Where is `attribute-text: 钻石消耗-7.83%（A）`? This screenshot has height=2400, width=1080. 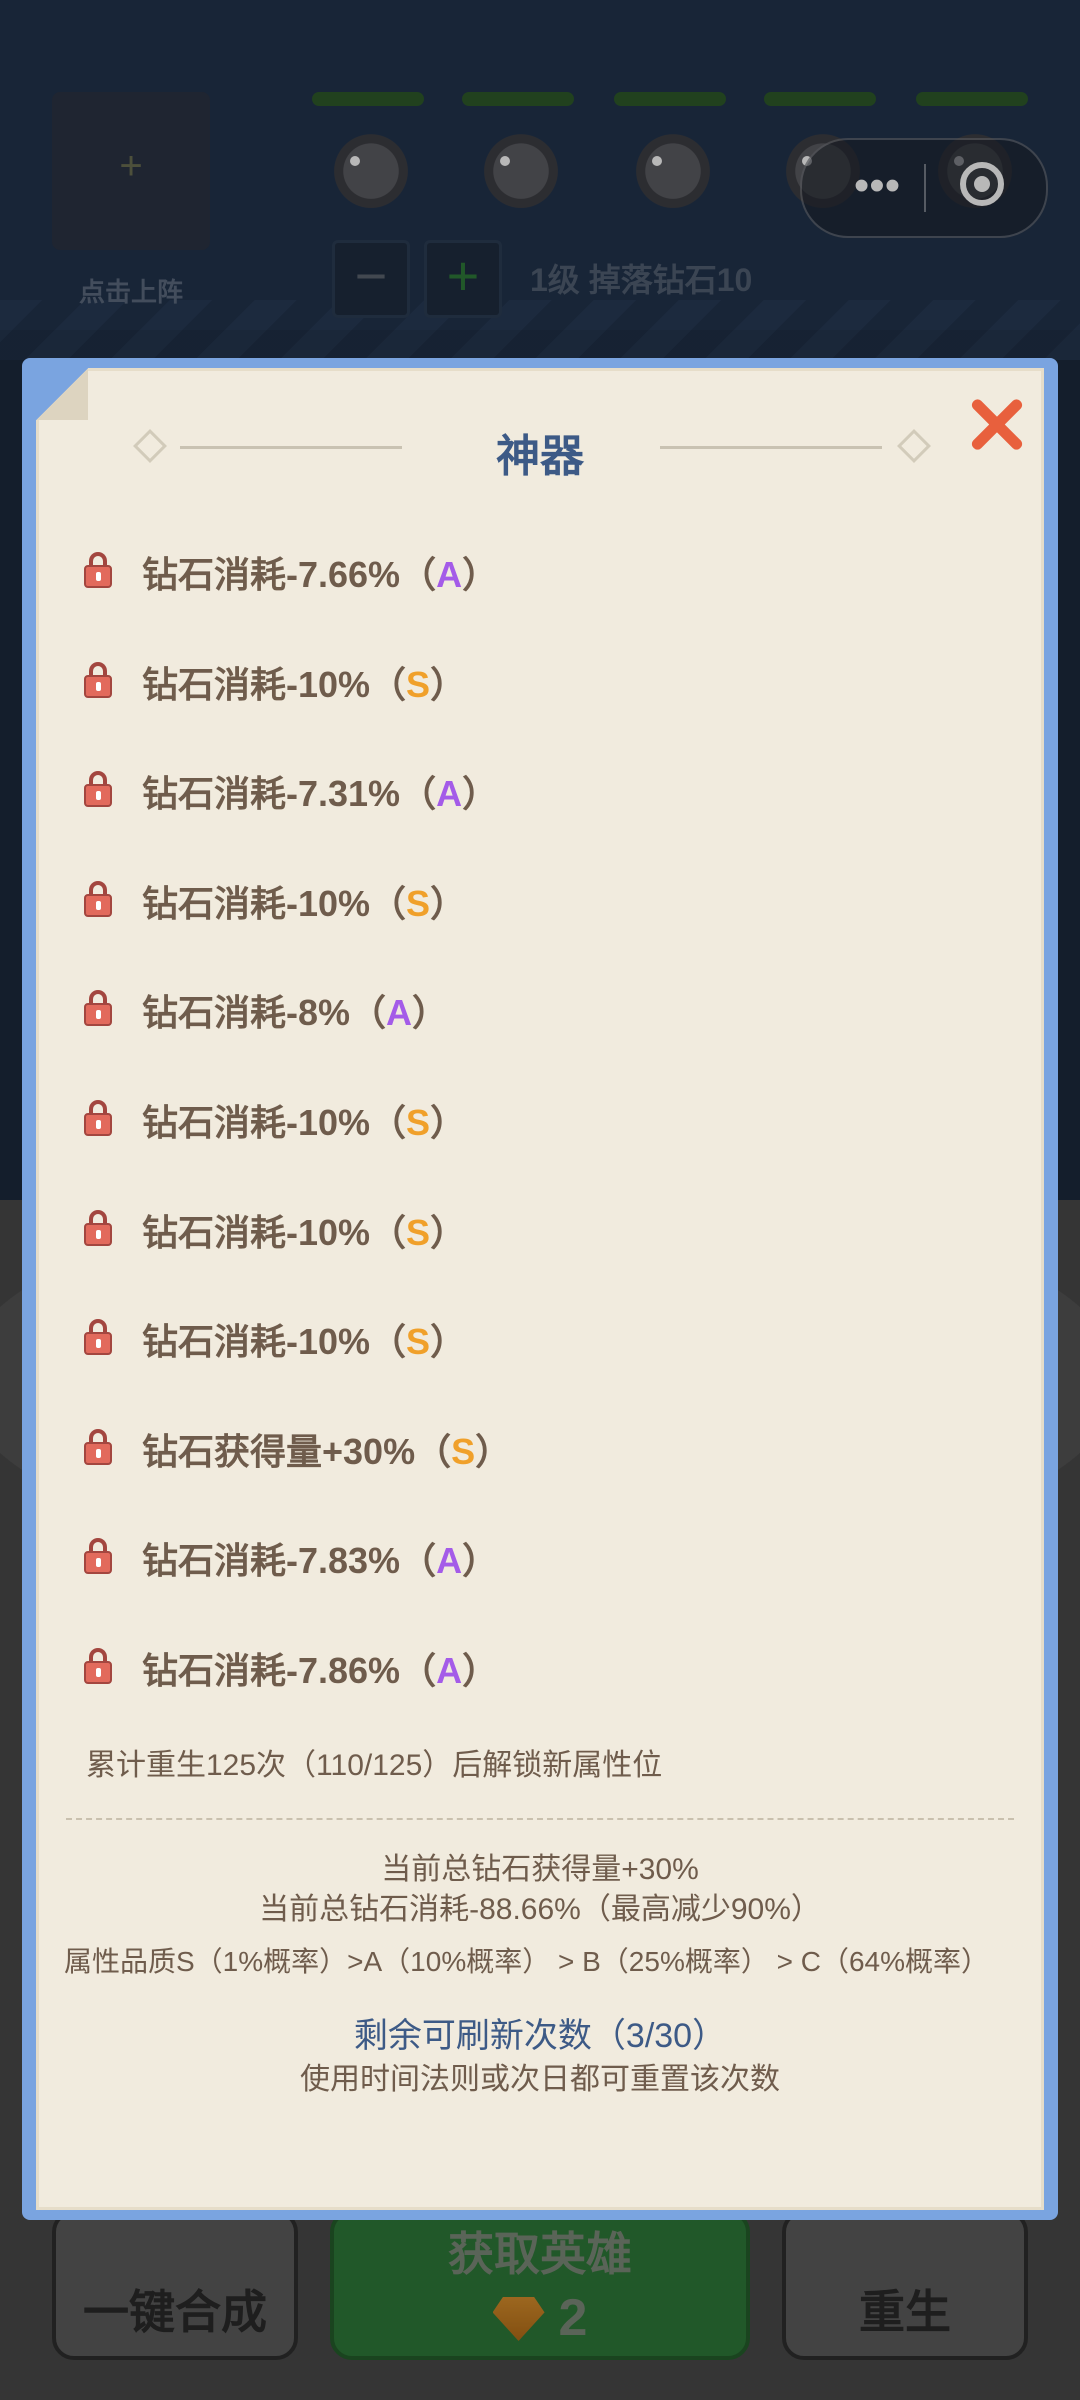 attribute-text: 钻石消耗-7.83%（A） is located at coordinates (320, 1558).